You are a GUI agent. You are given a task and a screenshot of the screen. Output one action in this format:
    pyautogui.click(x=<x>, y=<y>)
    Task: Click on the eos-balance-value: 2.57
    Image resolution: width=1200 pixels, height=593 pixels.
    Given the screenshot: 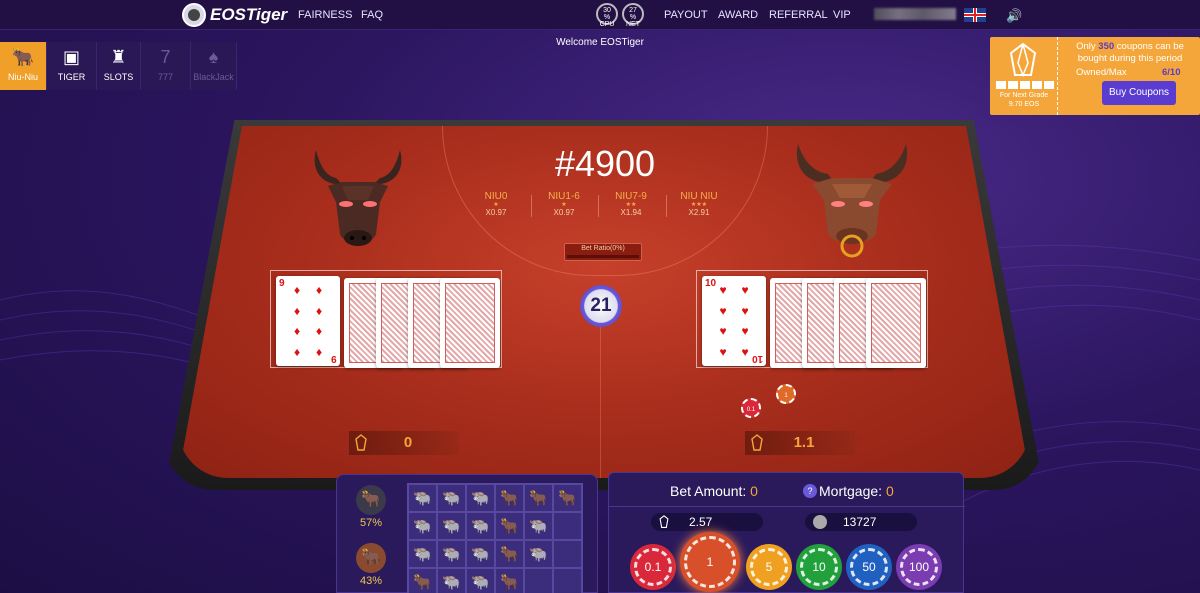 What is the action you would take?
    pyautogui.click(x=701, y=522)
    